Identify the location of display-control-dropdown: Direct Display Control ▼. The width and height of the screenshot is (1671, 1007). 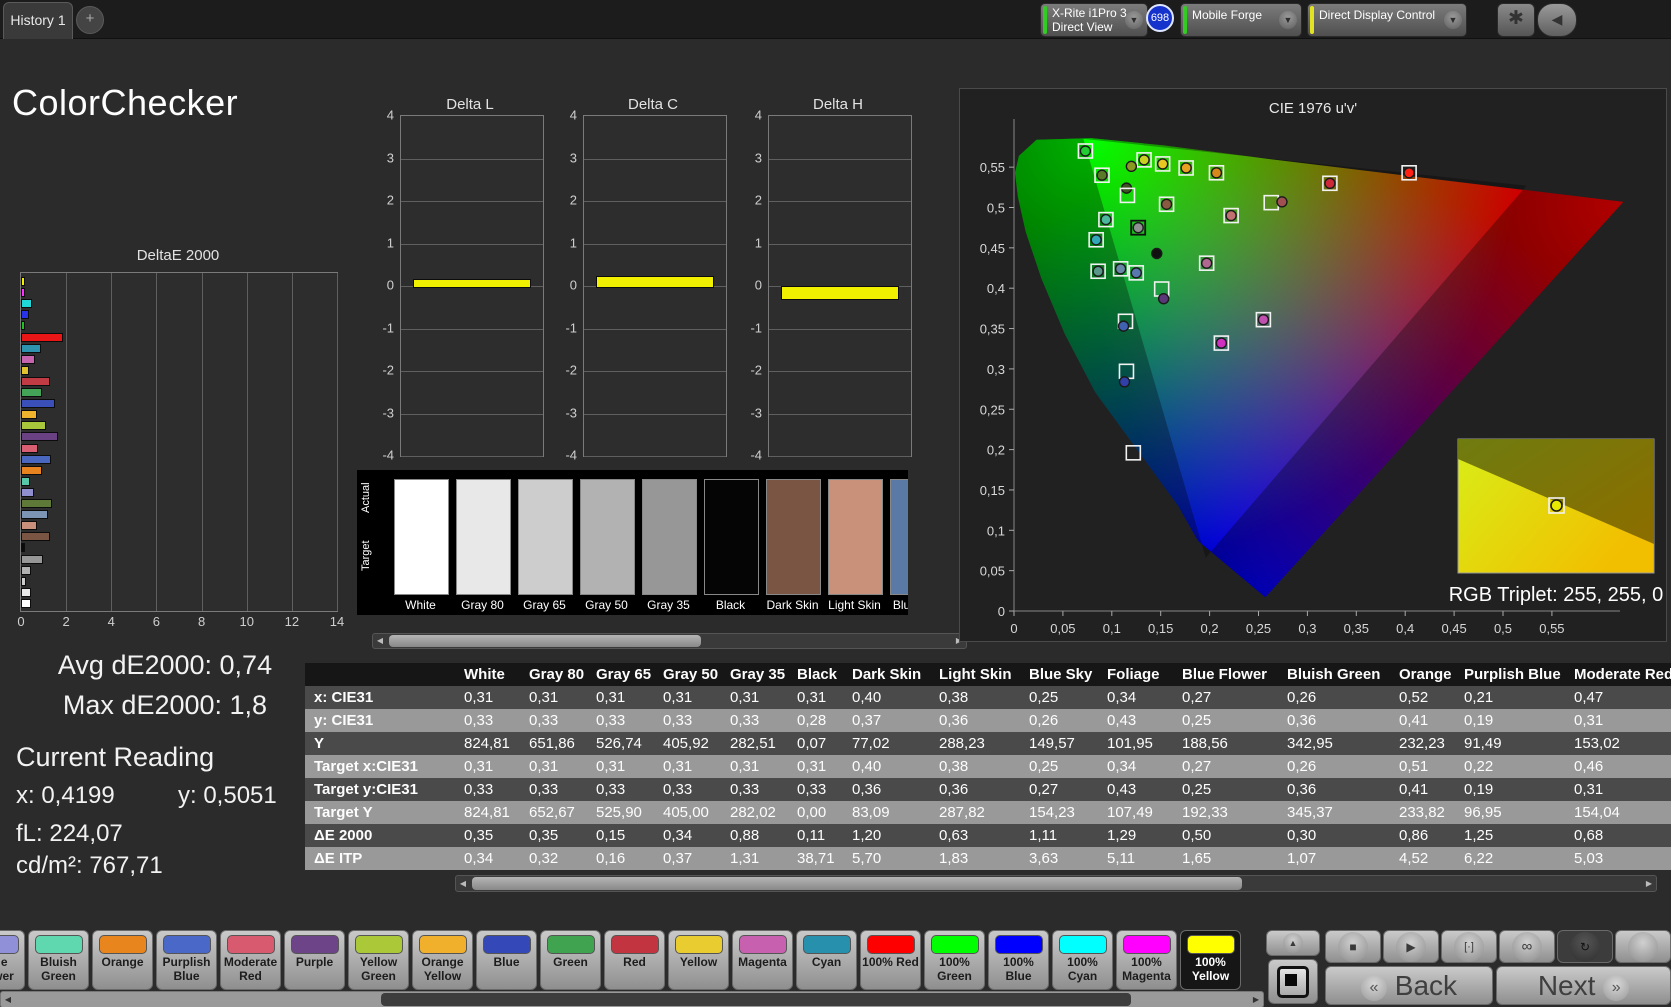
(1387, 20).